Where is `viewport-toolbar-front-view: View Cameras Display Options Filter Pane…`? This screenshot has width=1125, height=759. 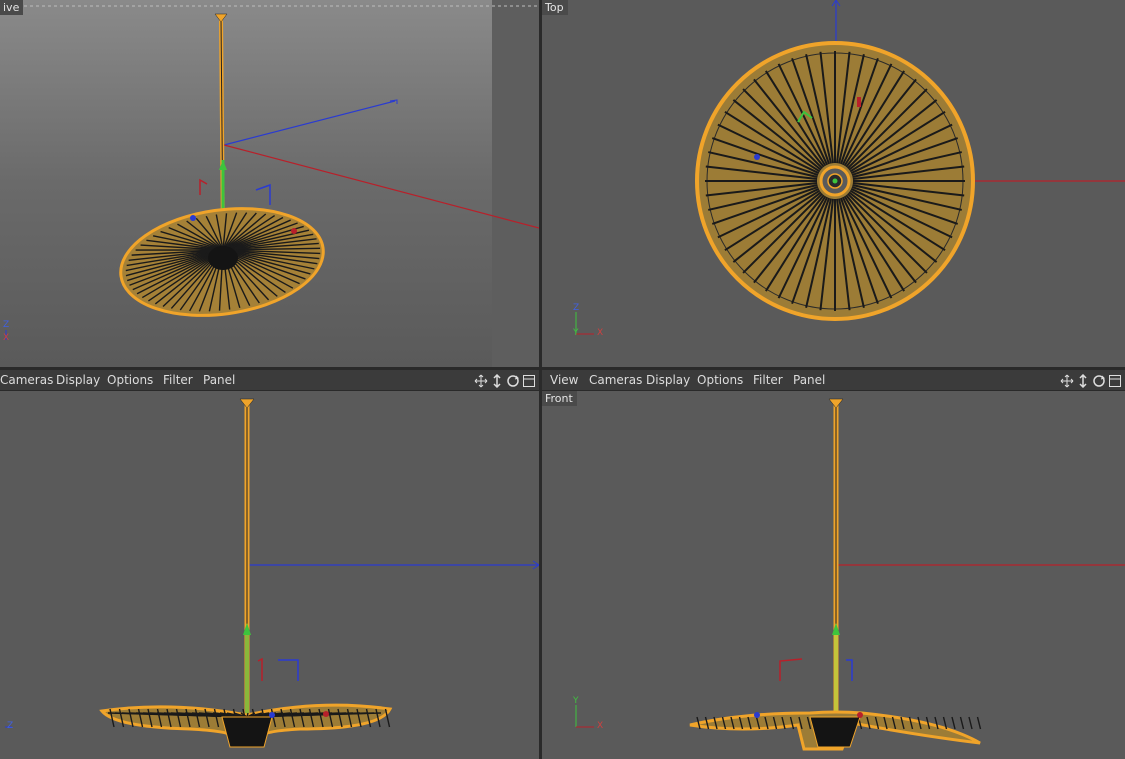
viewport-toolbar-front-view: View Cameras Display Options Filter Pane… is located at coordinates (833, 380).